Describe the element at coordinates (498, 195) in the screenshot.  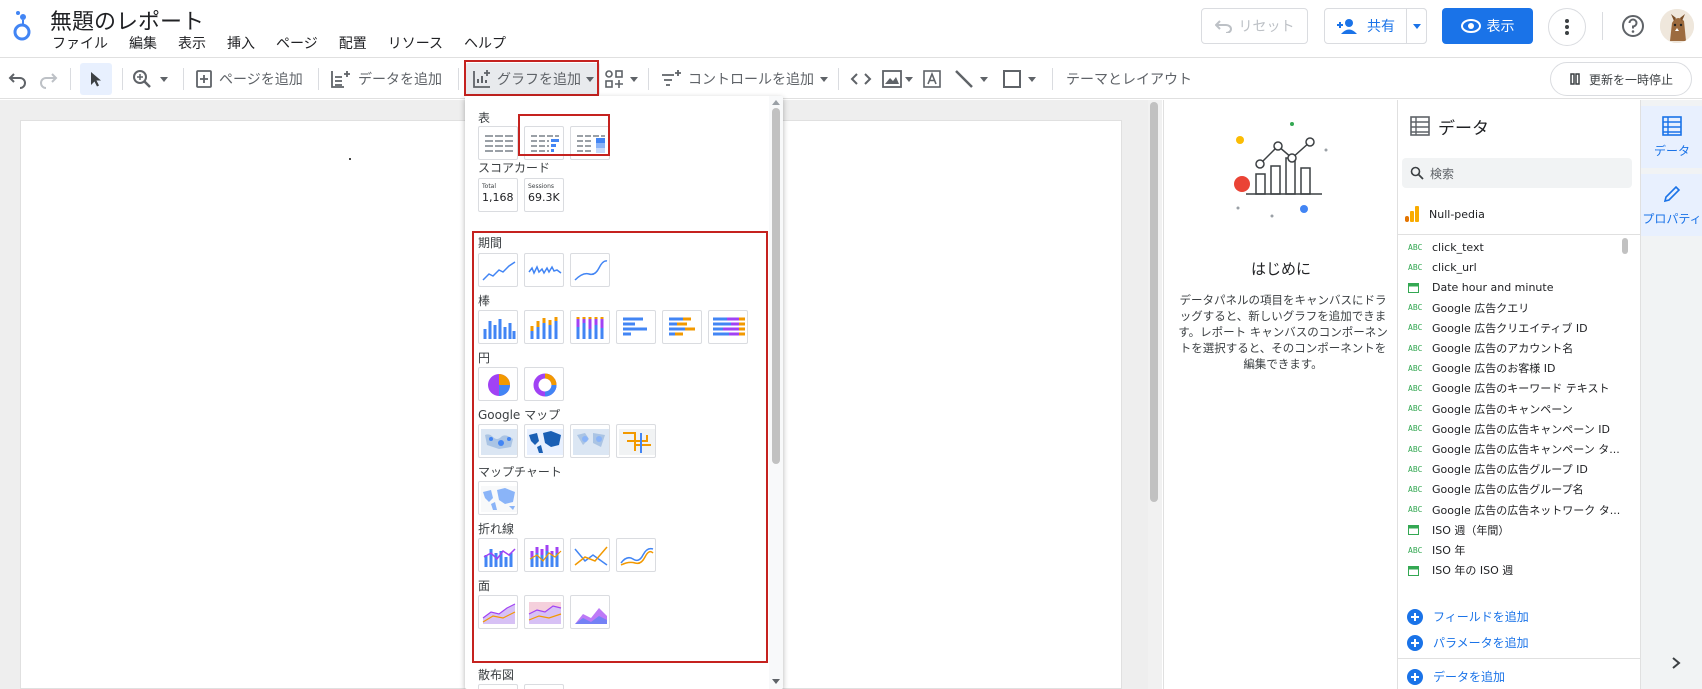
I see `chart-option-scorecard-total: Total 1,168` at that location.